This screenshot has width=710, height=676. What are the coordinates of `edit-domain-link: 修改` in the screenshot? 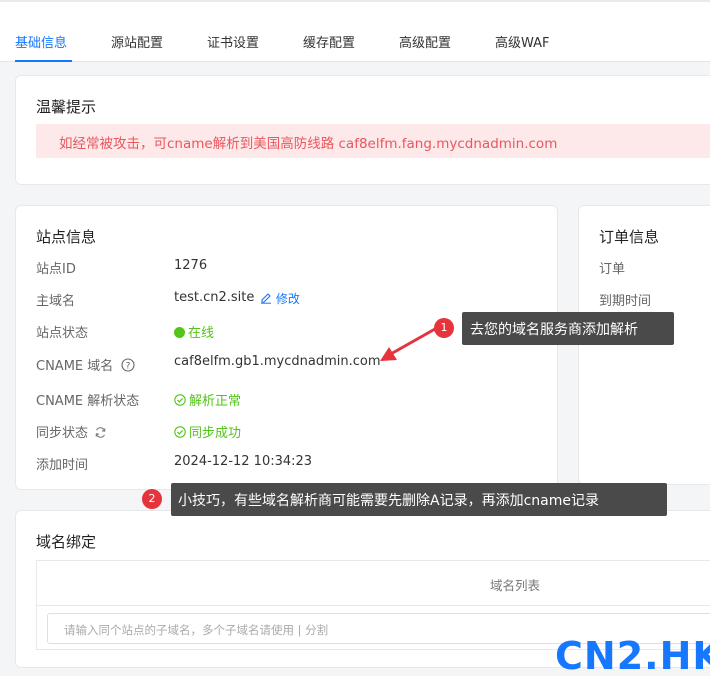 It's located at (280, 298).